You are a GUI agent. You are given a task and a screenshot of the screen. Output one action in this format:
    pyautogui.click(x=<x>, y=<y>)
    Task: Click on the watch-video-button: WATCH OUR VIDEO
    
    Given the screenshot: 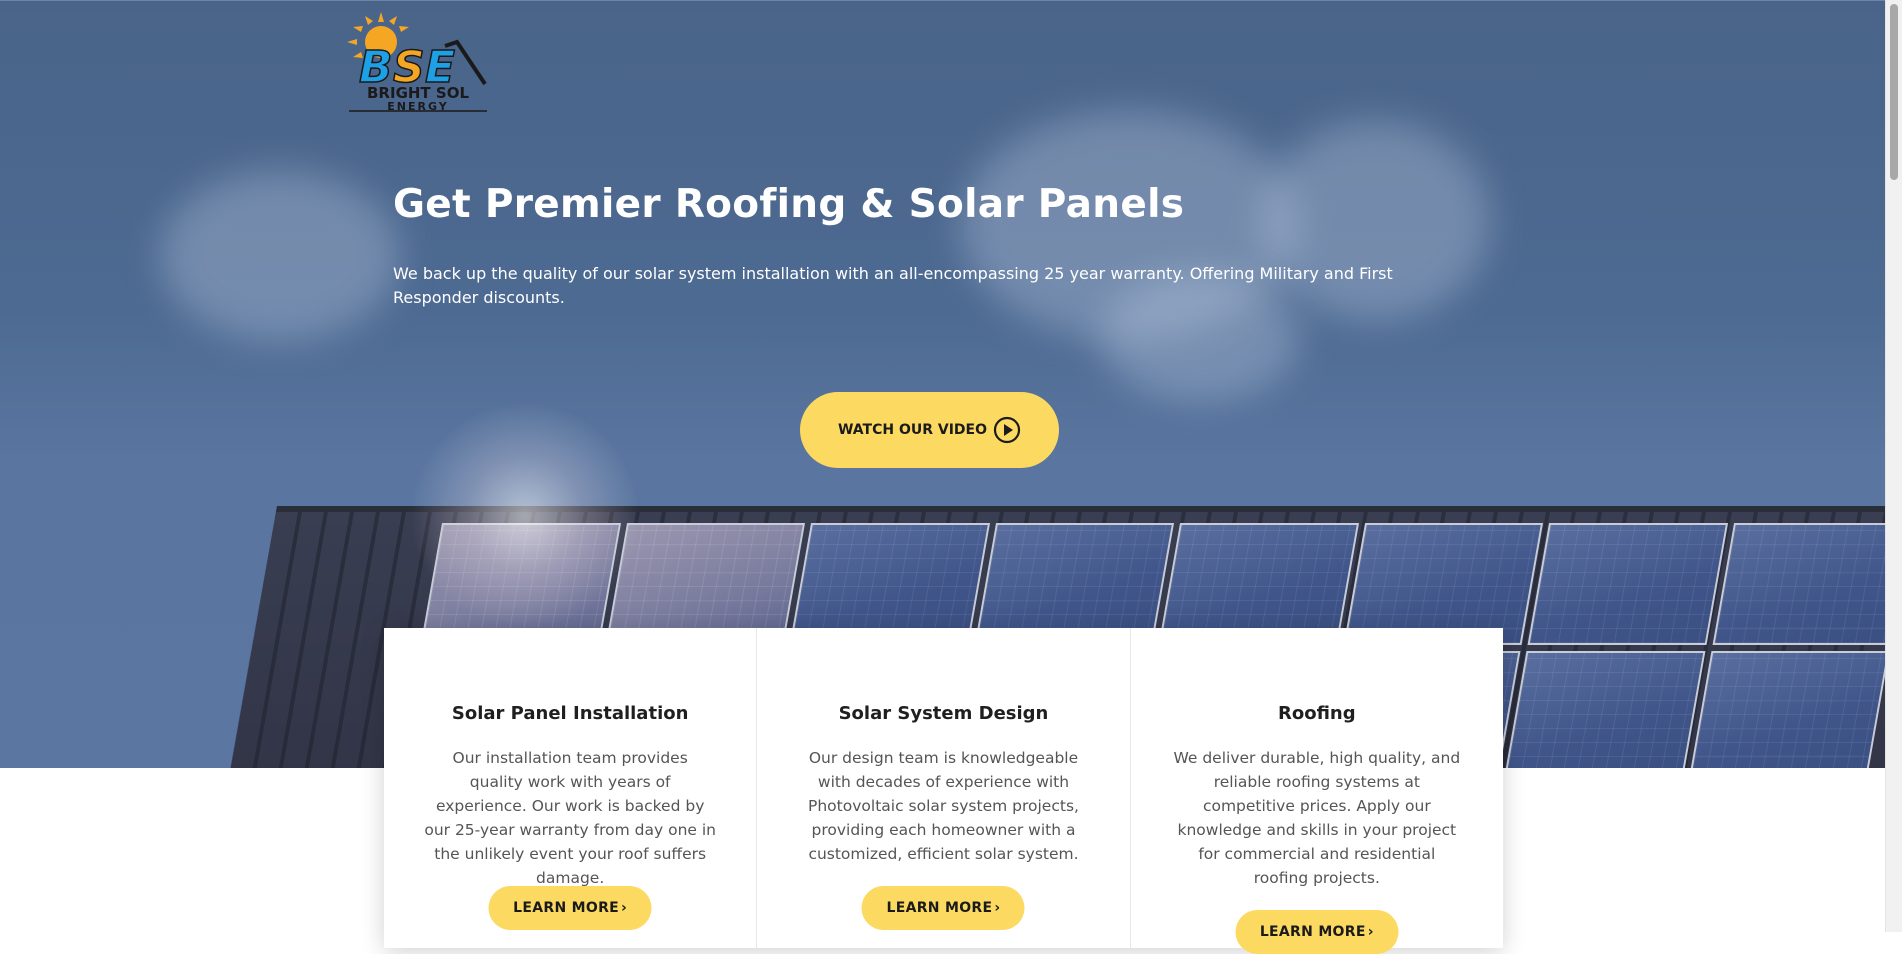 What is the action you would take?
    pyautogui.click(x=929, y=430)
    